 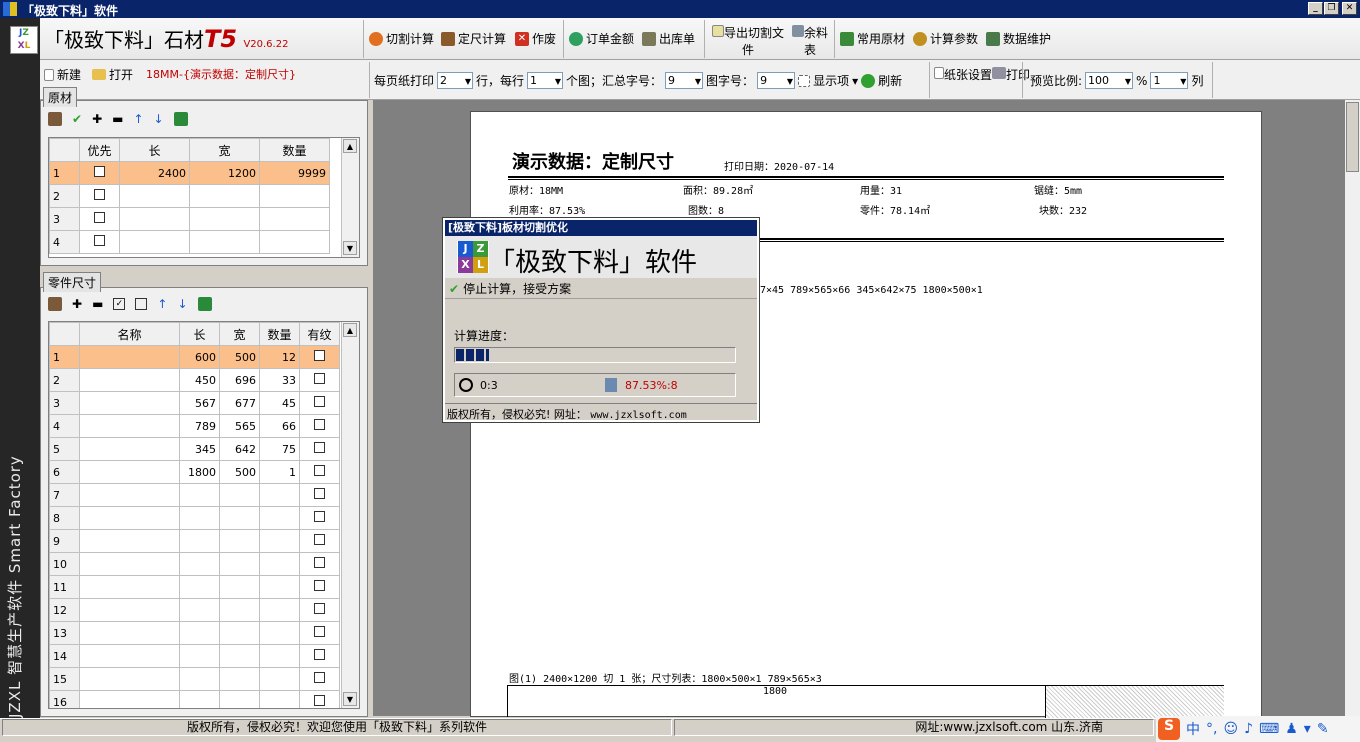 I want to click on print-button: 打印, so click(x=1011, y=74).